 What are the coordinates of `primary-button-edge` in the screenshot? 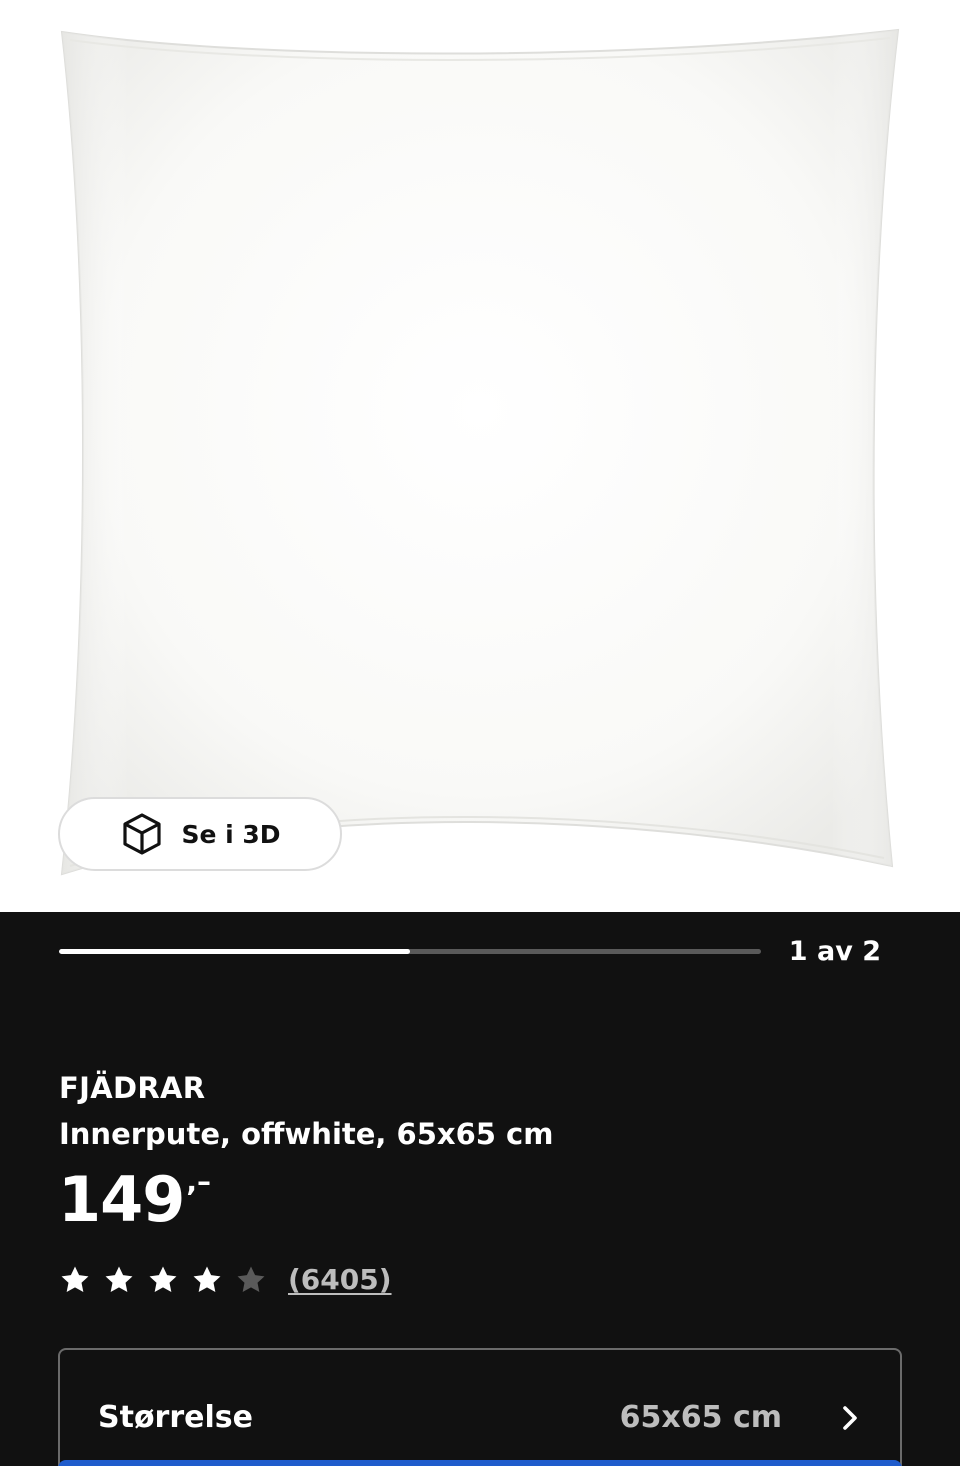 It's located at (480, 1463).